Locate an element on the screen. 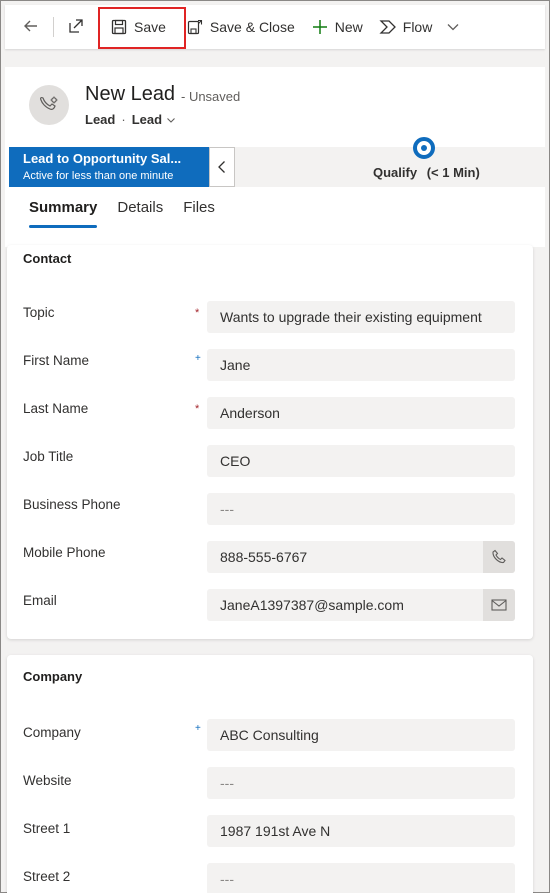  call-phone-button is located at coordinates (499, 557).